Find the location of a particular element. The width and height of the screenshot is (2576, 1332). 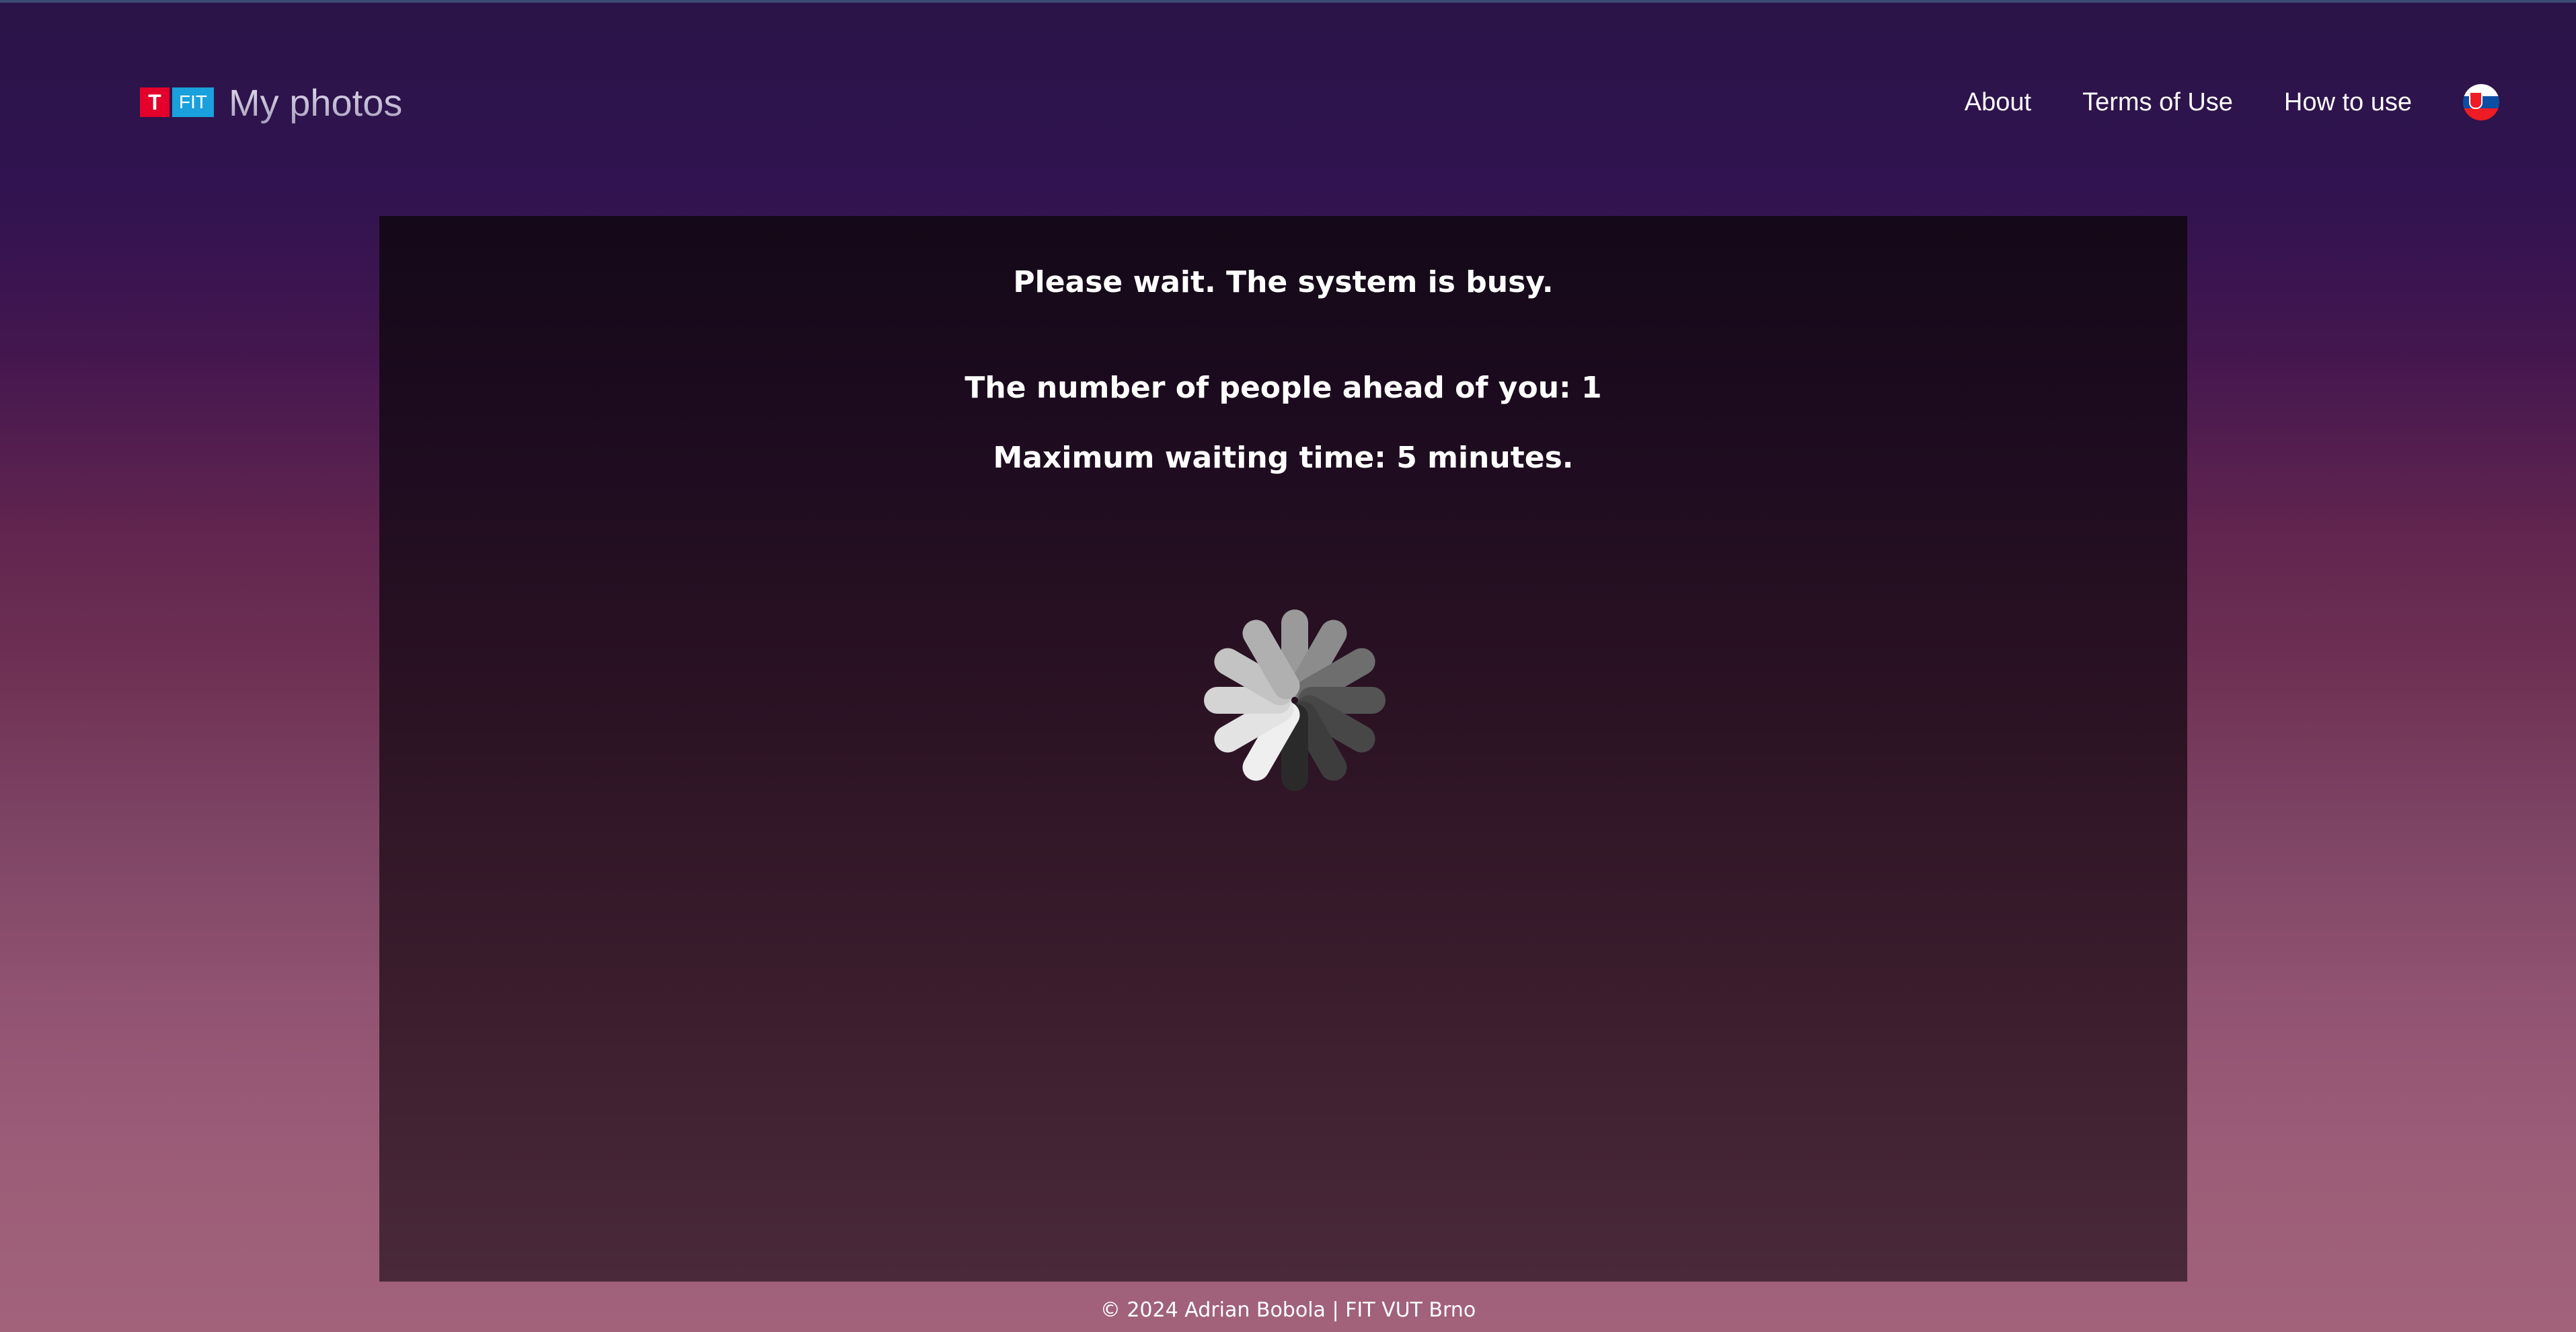

nav-terms-link: Terms of Use is located at coordinates (2157, 102).